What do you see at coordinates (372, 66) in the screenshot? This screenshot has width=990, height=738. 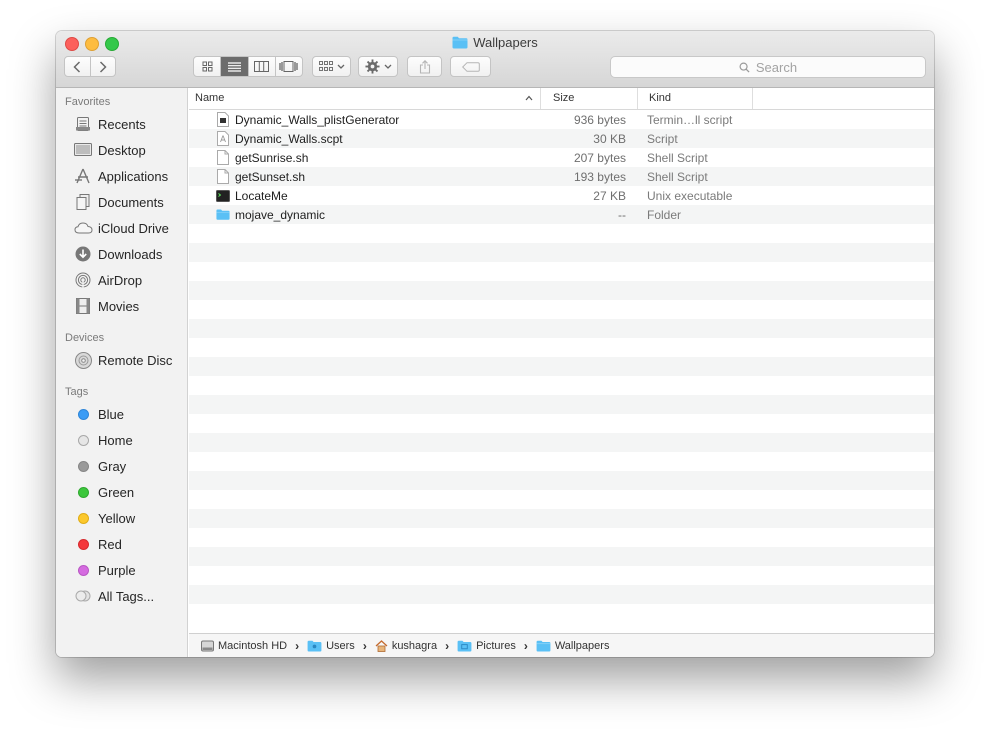 I see `gear-icon` at bounding box center [372, 66].